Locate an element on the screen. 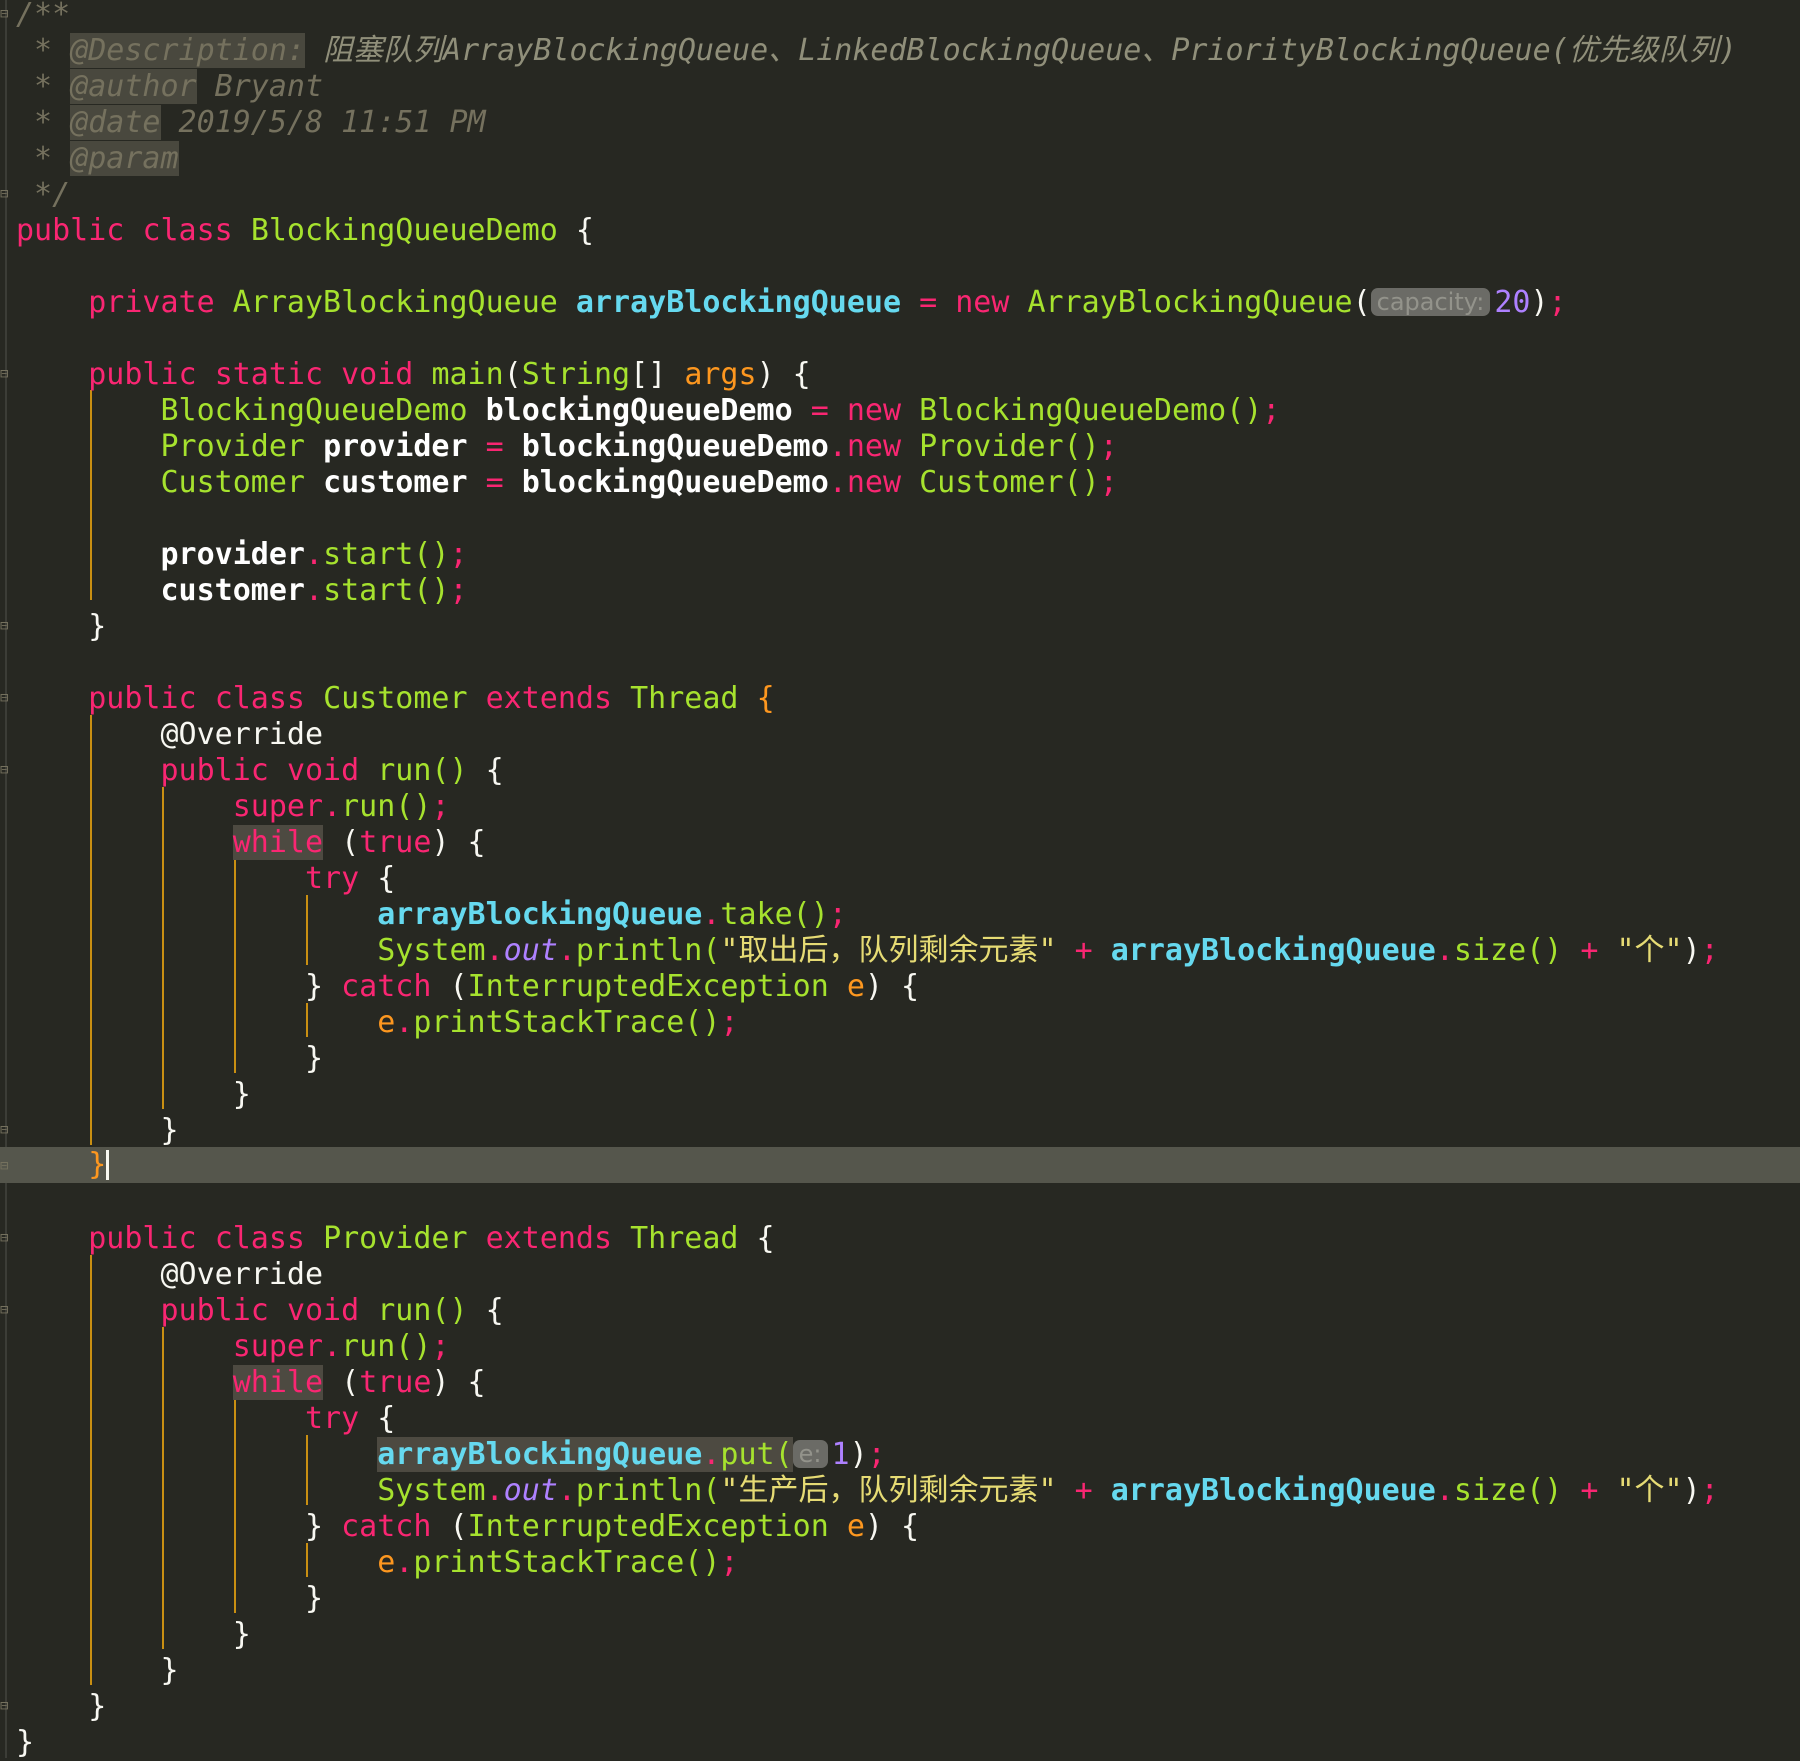 This screenshot has width=1800, height=1761. keyword: try is located at coordinates (332, 878).